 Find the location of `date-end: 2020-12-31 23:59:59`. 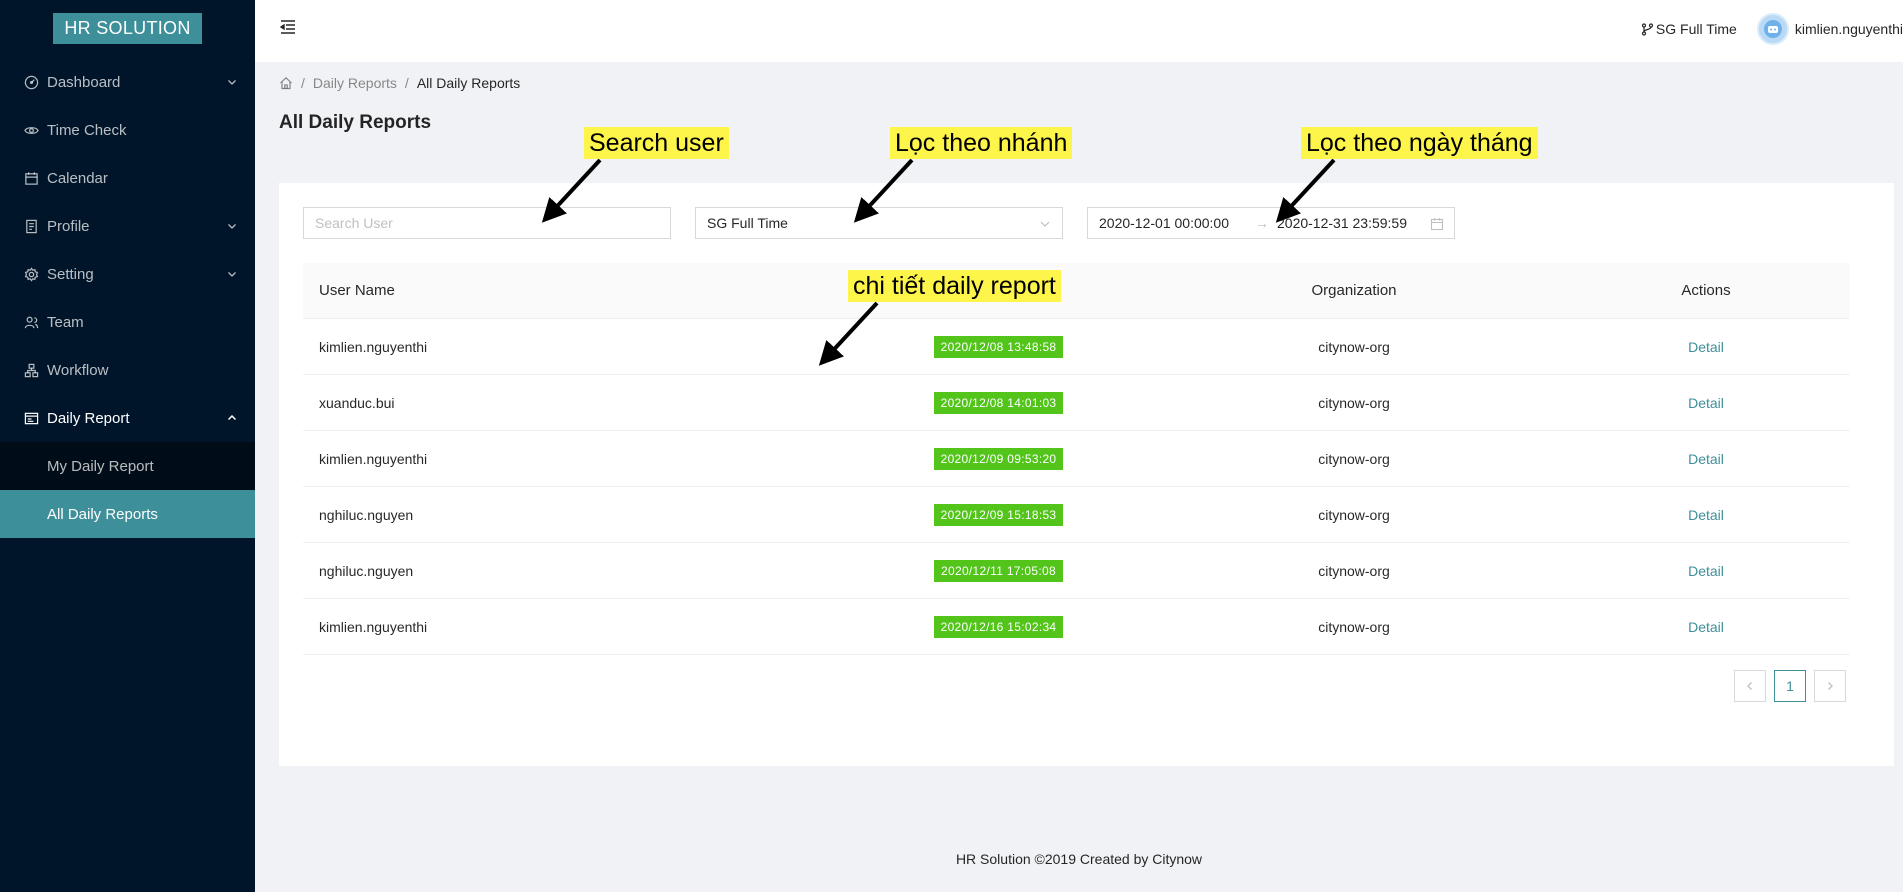

date-end: 2020-12-31 23:59:59 is located at coordinates (1351, 223).